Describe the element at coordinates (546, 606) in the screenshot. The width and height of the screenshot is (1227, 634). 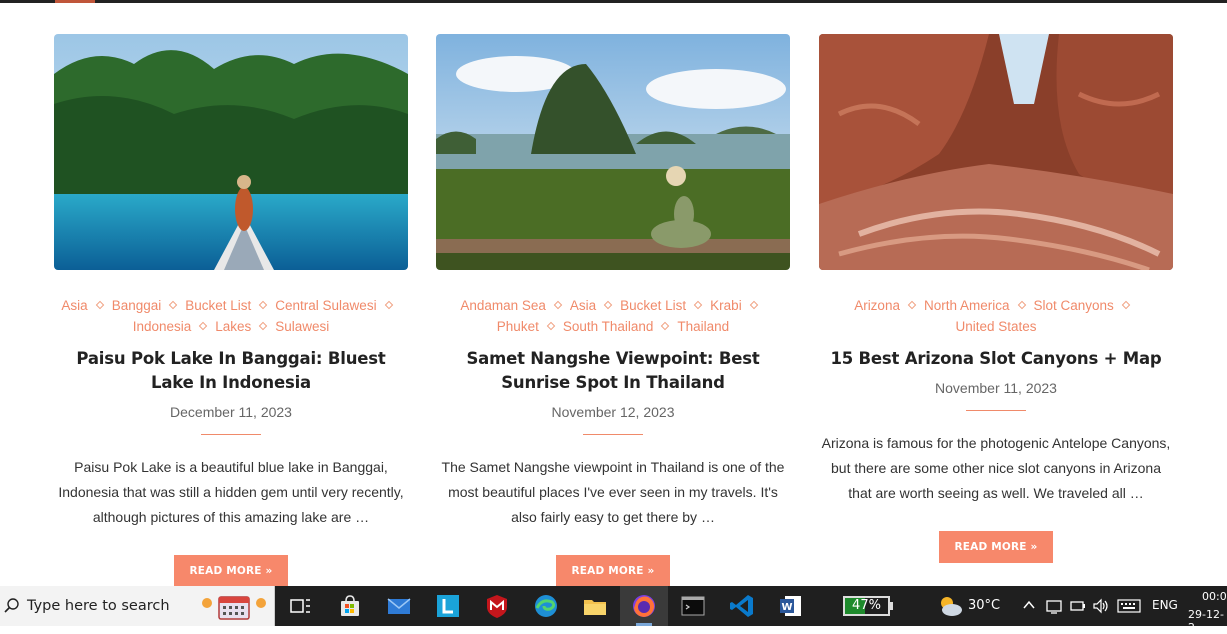
I see `edge-icon` at that location.